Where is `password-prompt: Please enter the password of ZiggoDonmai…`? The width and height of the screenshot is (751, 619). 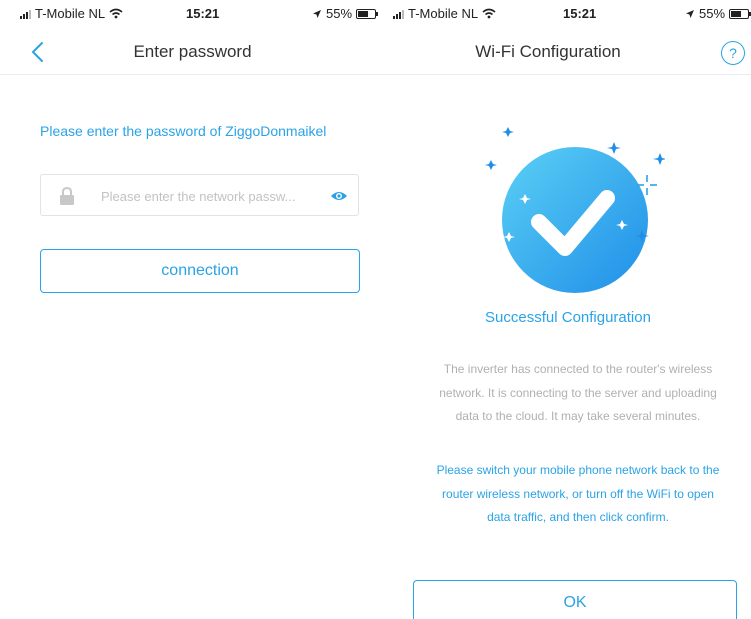
password-prompt: Please enter the password of ZiggoDonmai… is located at coordinates (183, 131).